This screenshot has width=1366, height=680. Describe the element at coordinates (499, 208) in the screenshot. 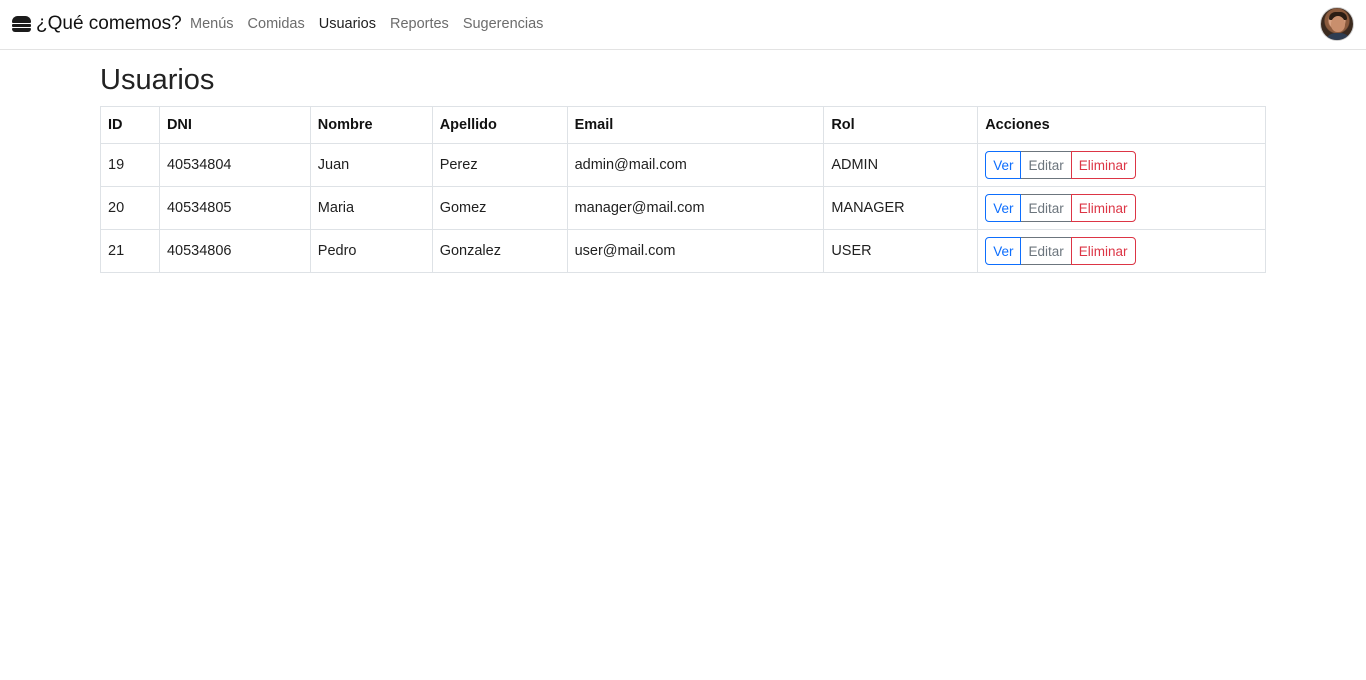

I see `cell-apellido: Gomez` at that location.